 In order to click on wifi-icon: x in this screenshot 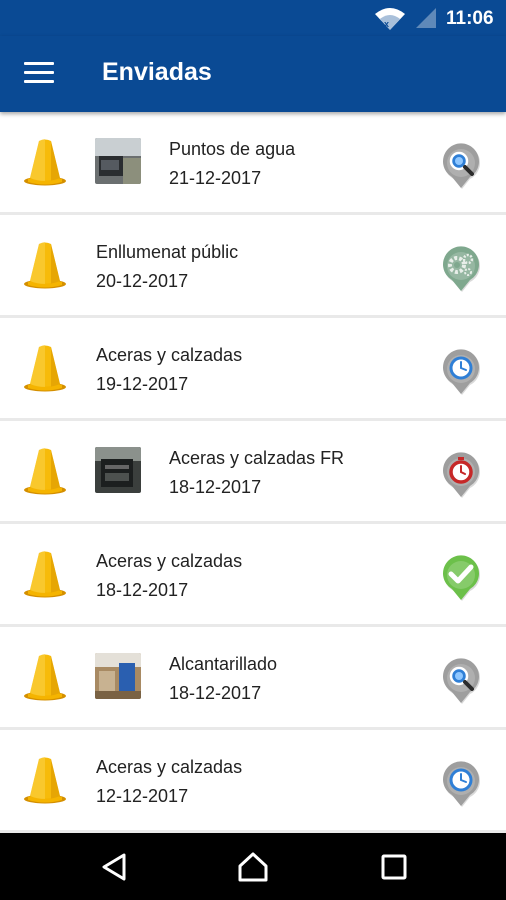, I will do `click(390, 19)`.